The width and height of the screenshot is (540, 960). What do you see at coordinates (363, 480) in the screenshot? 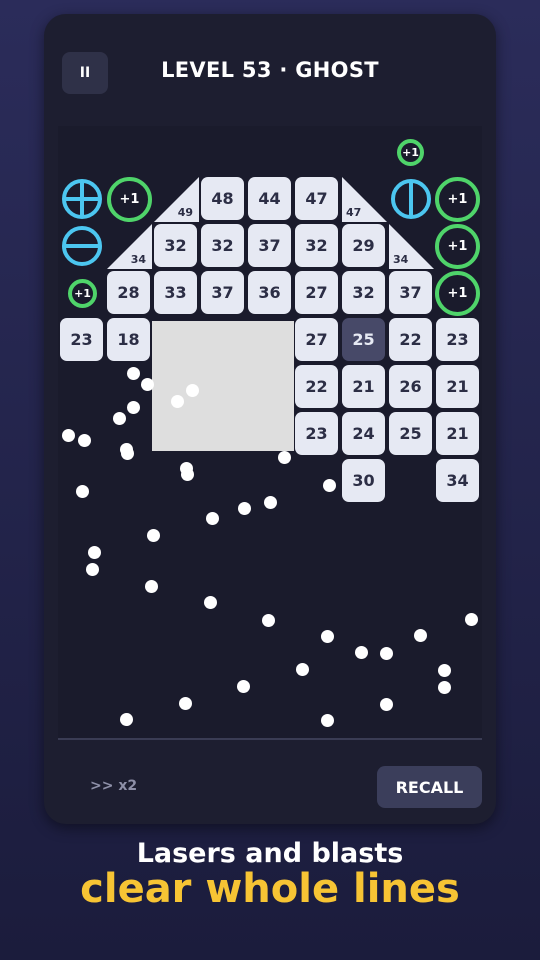
I see `brick-tile: 30` at bounding box center [363, 480].